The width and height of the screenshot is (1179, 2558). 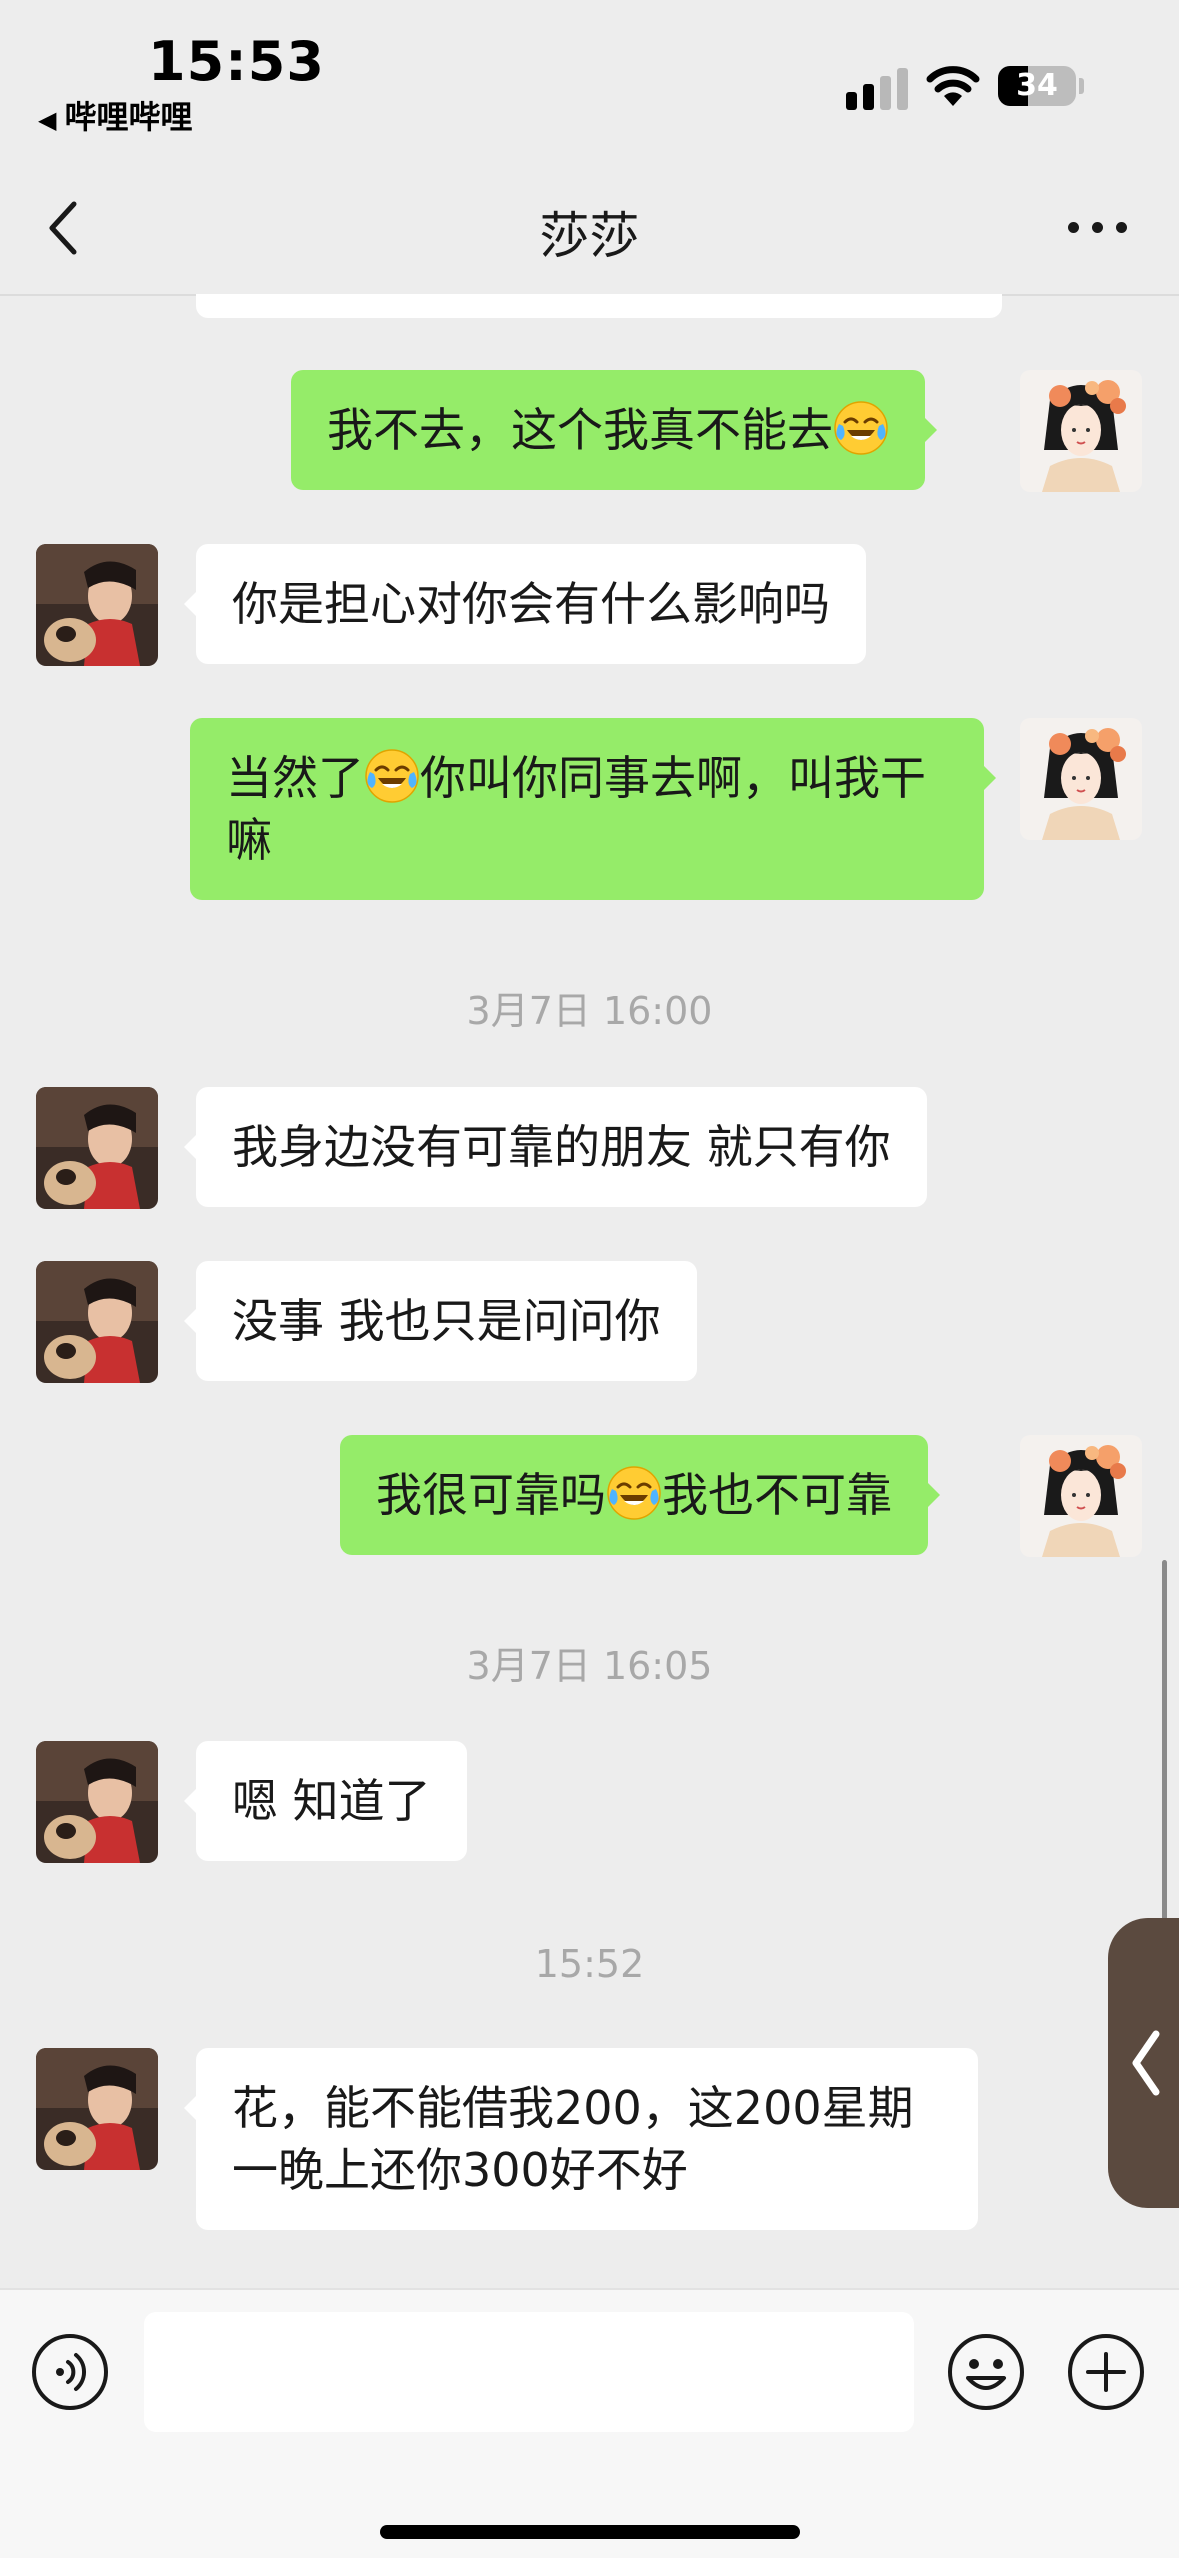 I want to click on scrollbar, so click(x=1164, y=1740).